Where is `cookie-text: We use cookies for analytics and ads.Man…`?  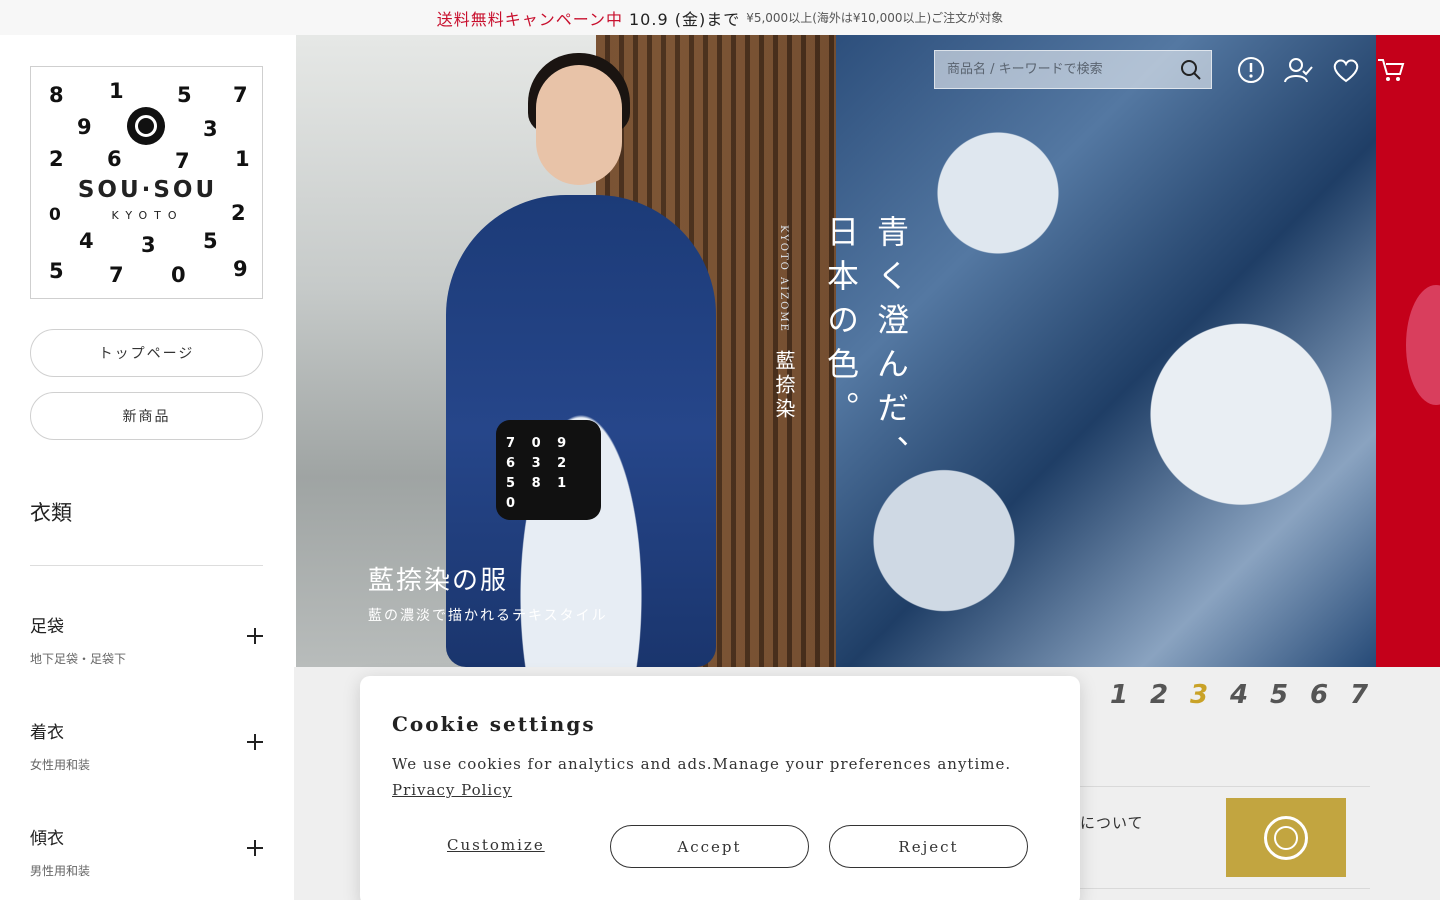
cookie-text: We use cookies for analytics and ads.Man… is located at coordinates (702, 764).